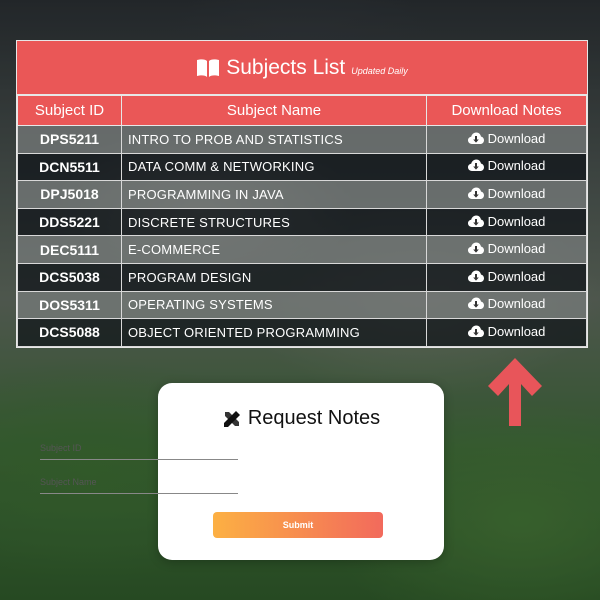 Image resolution: width=600 pixels, height=600 pixels. I want to click on table-subtitle: Updated Daily, so click(379, 70).